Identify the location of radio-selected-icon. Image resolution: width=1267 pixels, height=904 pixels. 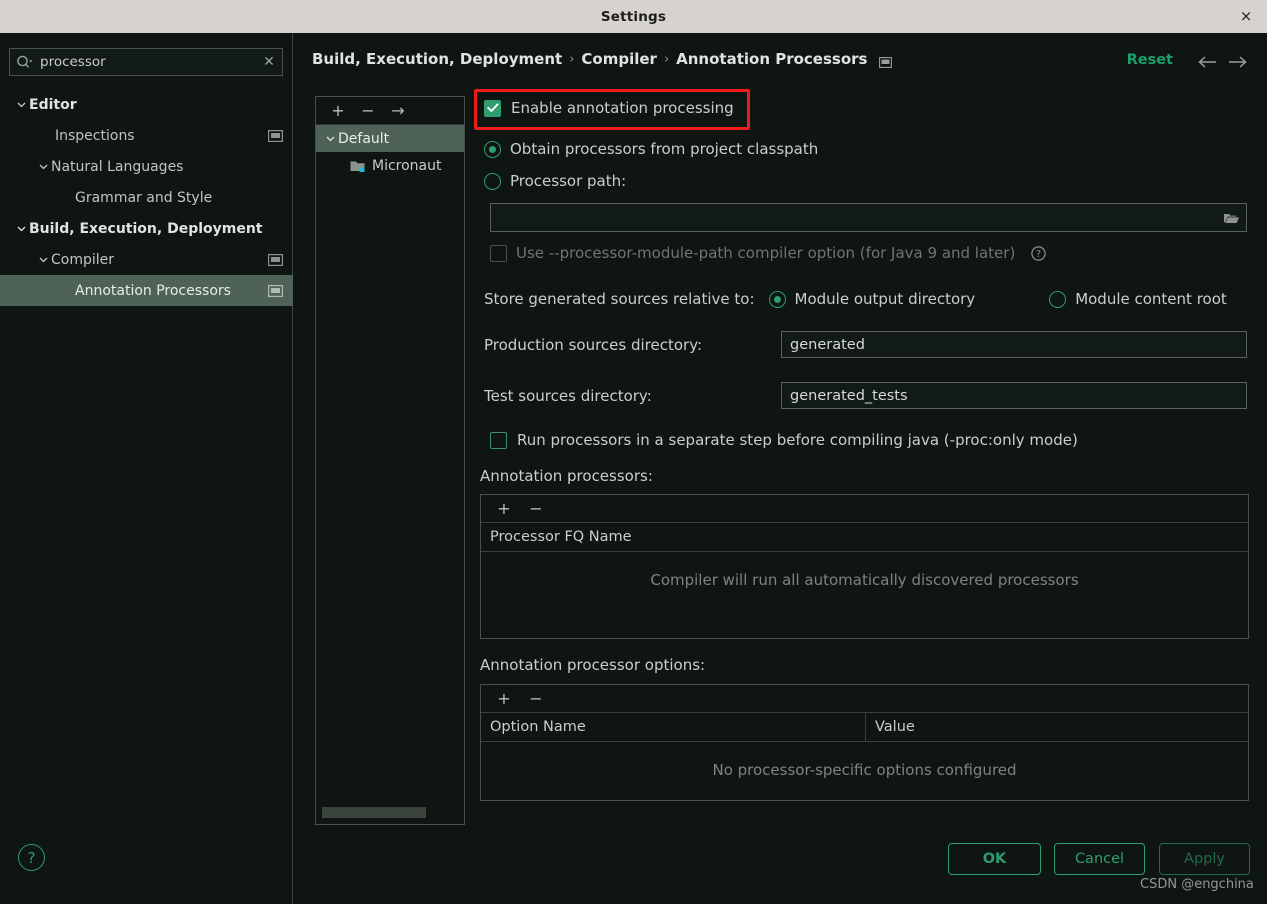
(492, 149).